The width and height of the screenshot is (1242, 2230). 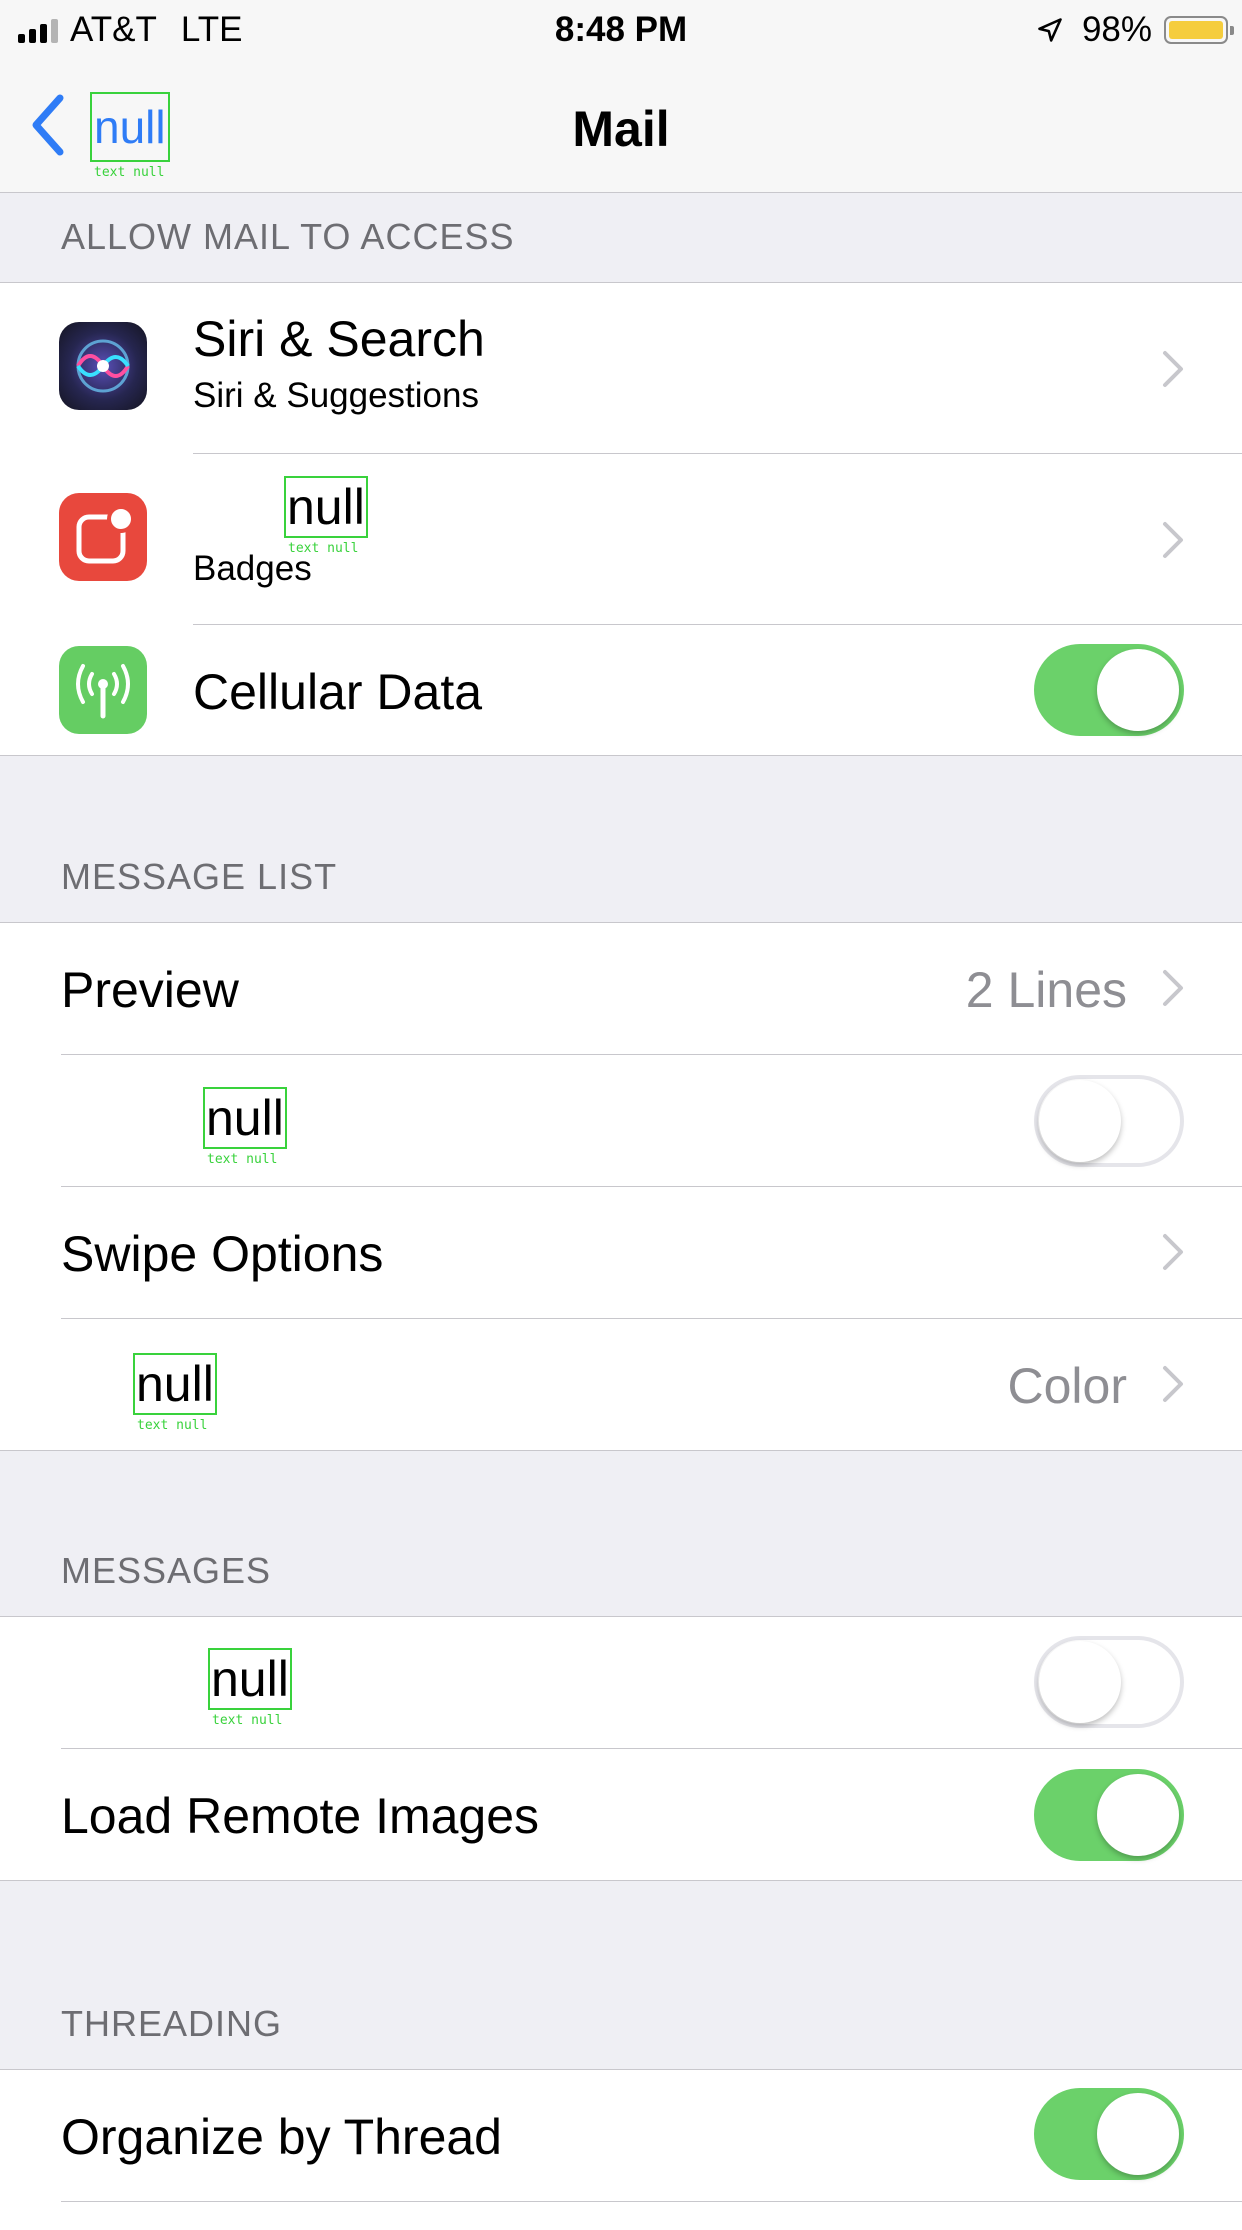 I want to click on show-labels-row: null text null, so click(x=621, y=1120).